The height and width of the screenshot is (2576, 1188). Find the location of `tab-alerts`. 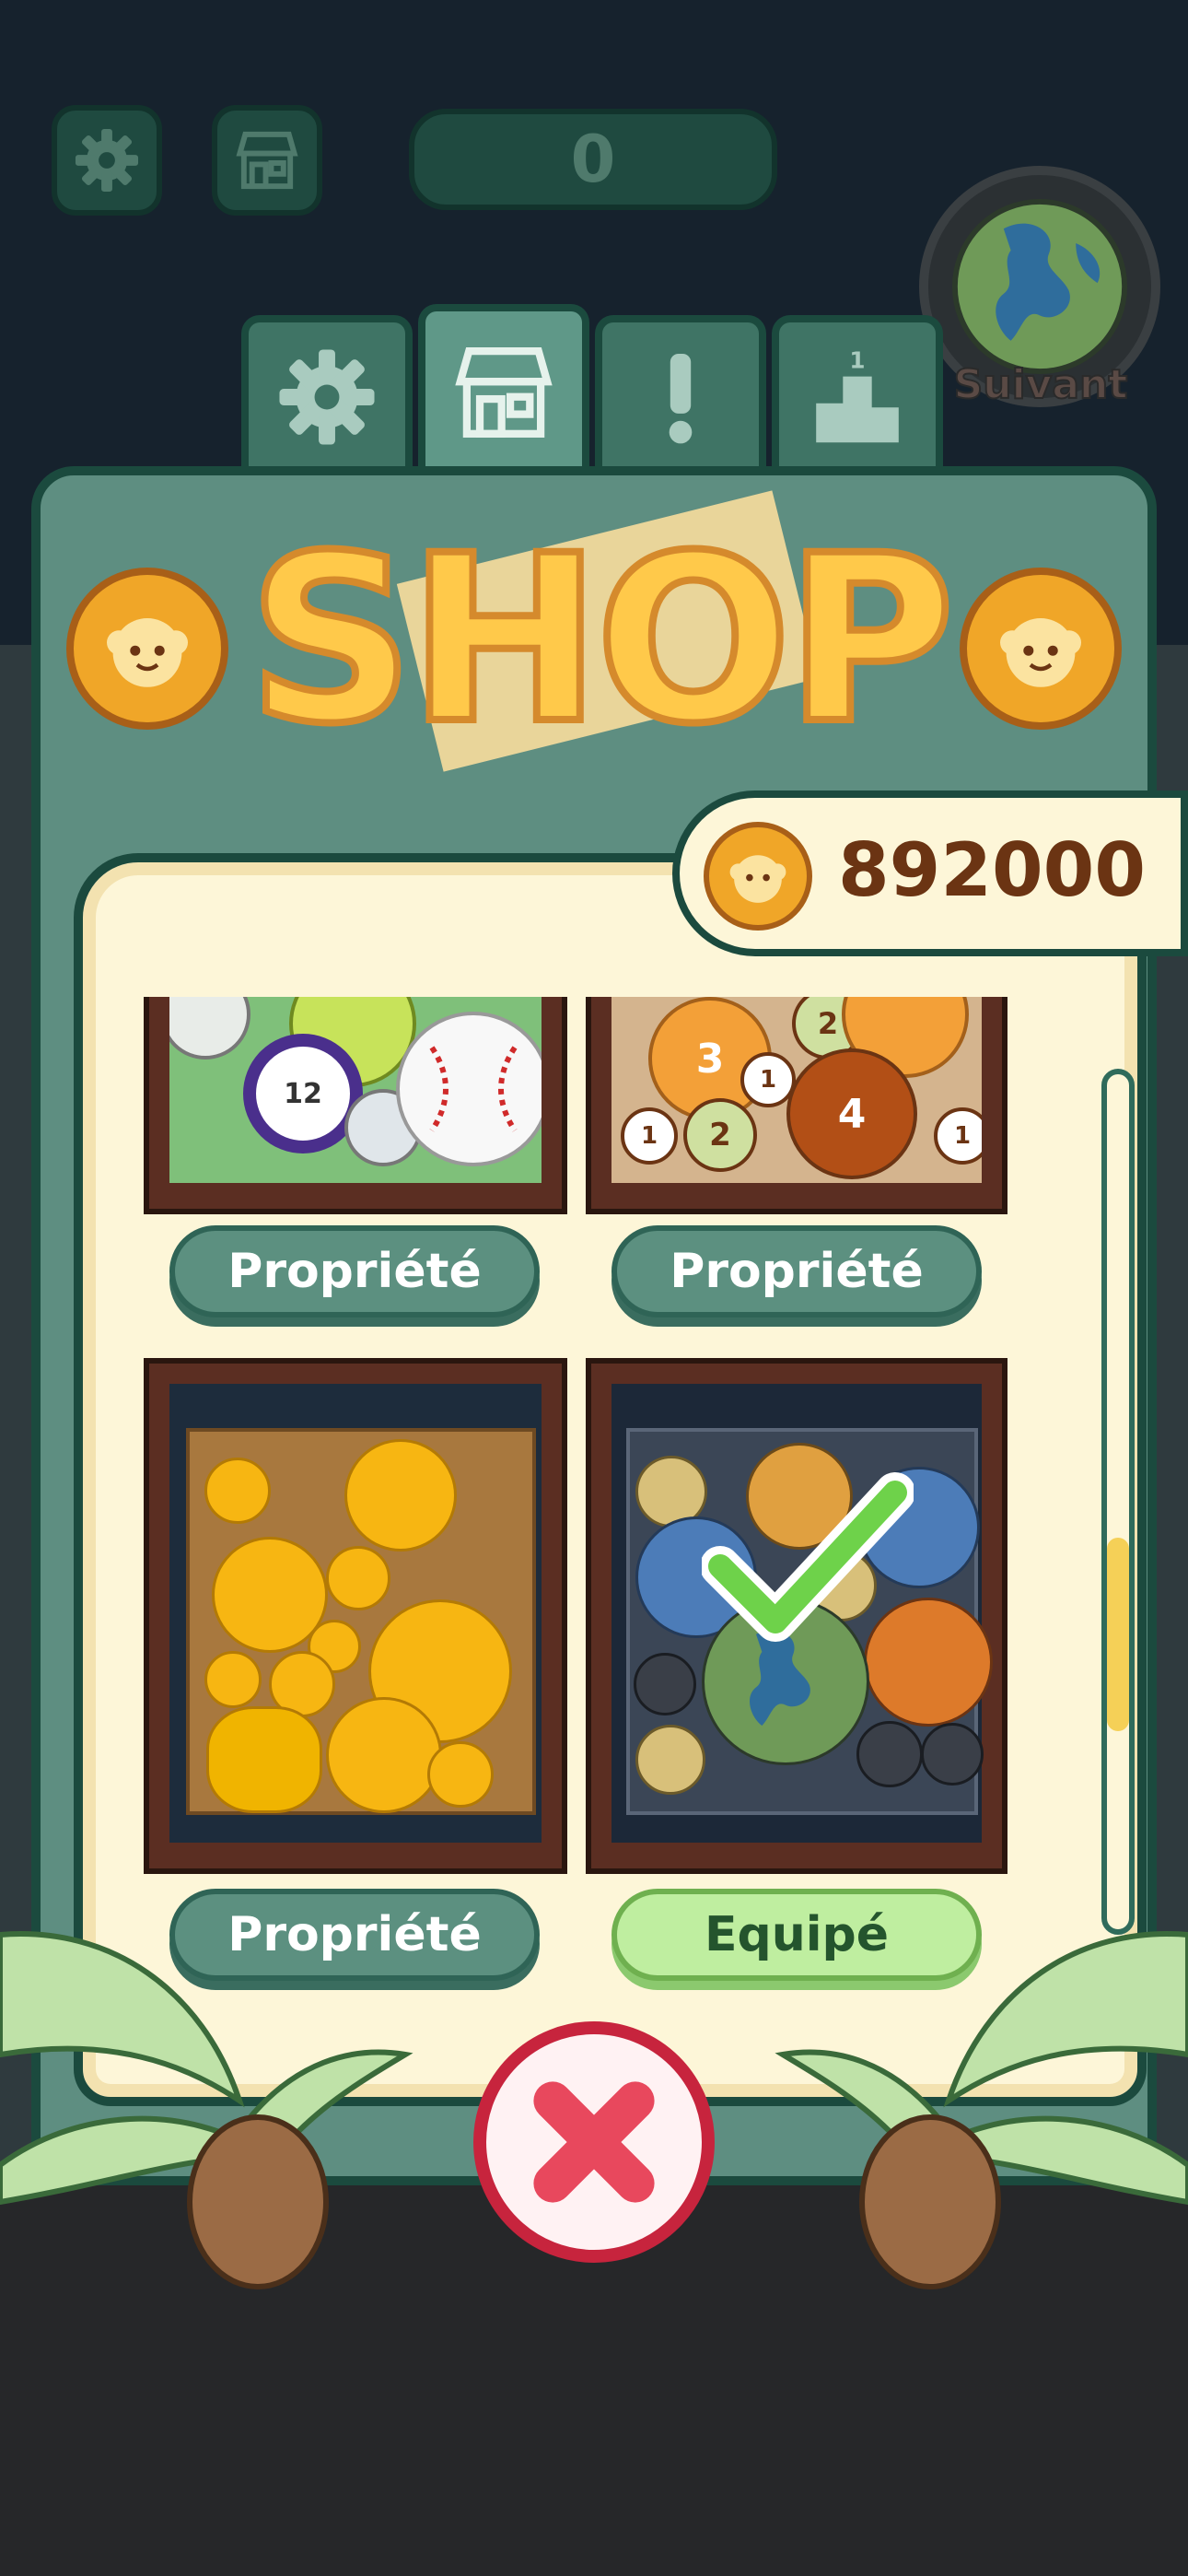

tab-alerts is located at coordinates (680, 393).